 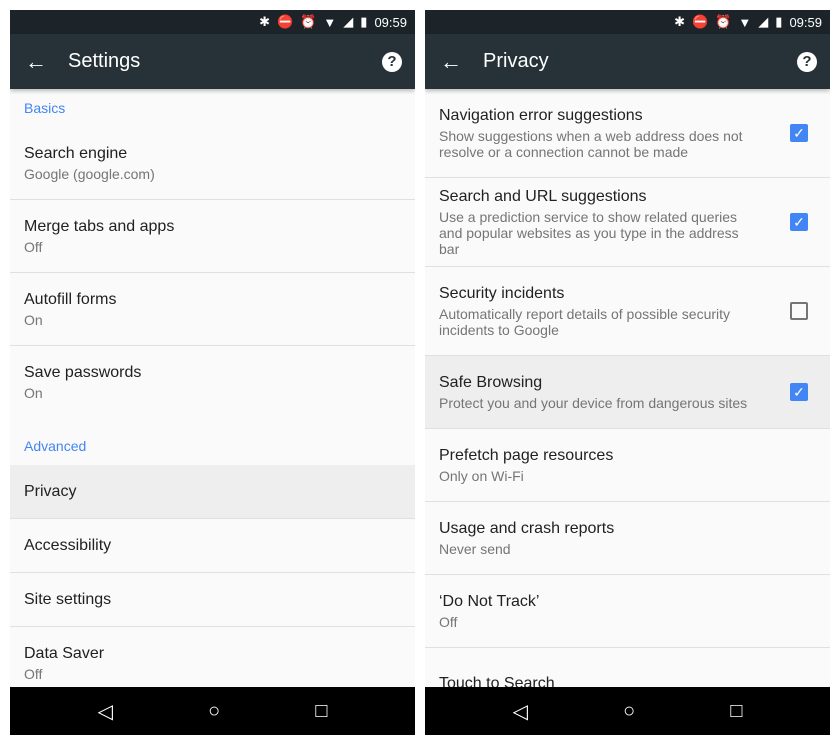 I want to click on item-title: Usage and crash reports, so click(x=527, y=528).